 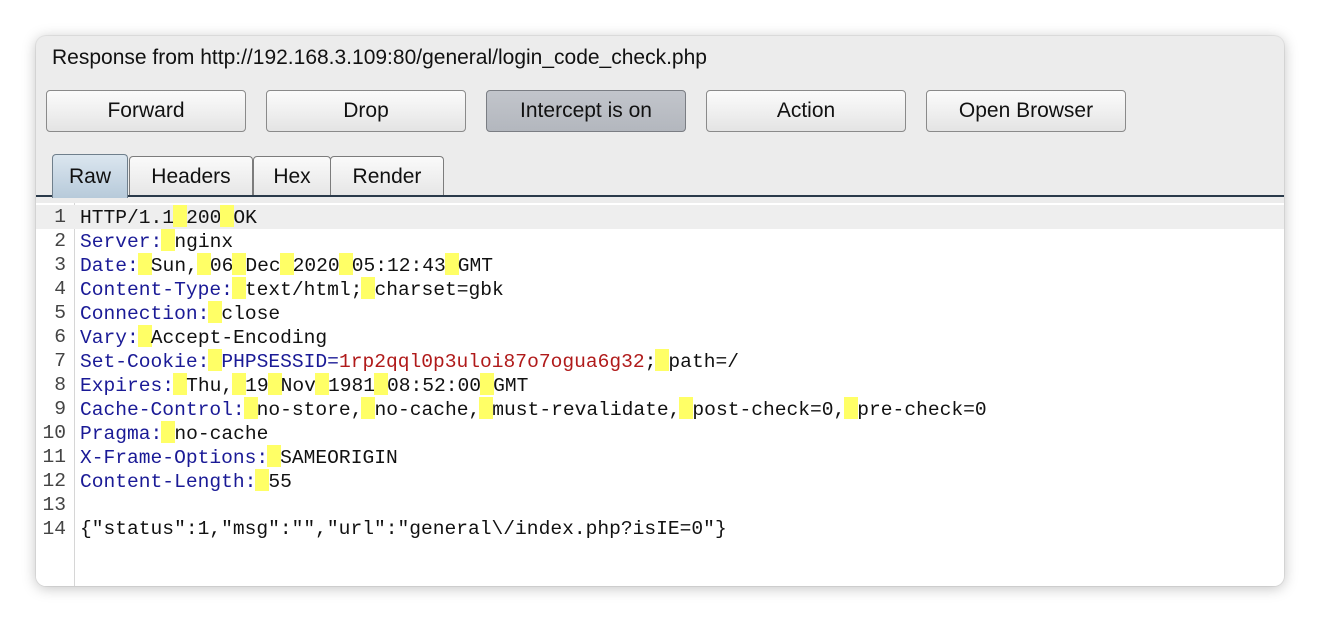 What do you see at coordinates (660, 457) in the screenshot?
I see `code-line: 11 X-Frame-Options: SAMEORIGIN` at bounding box center [660, 457].